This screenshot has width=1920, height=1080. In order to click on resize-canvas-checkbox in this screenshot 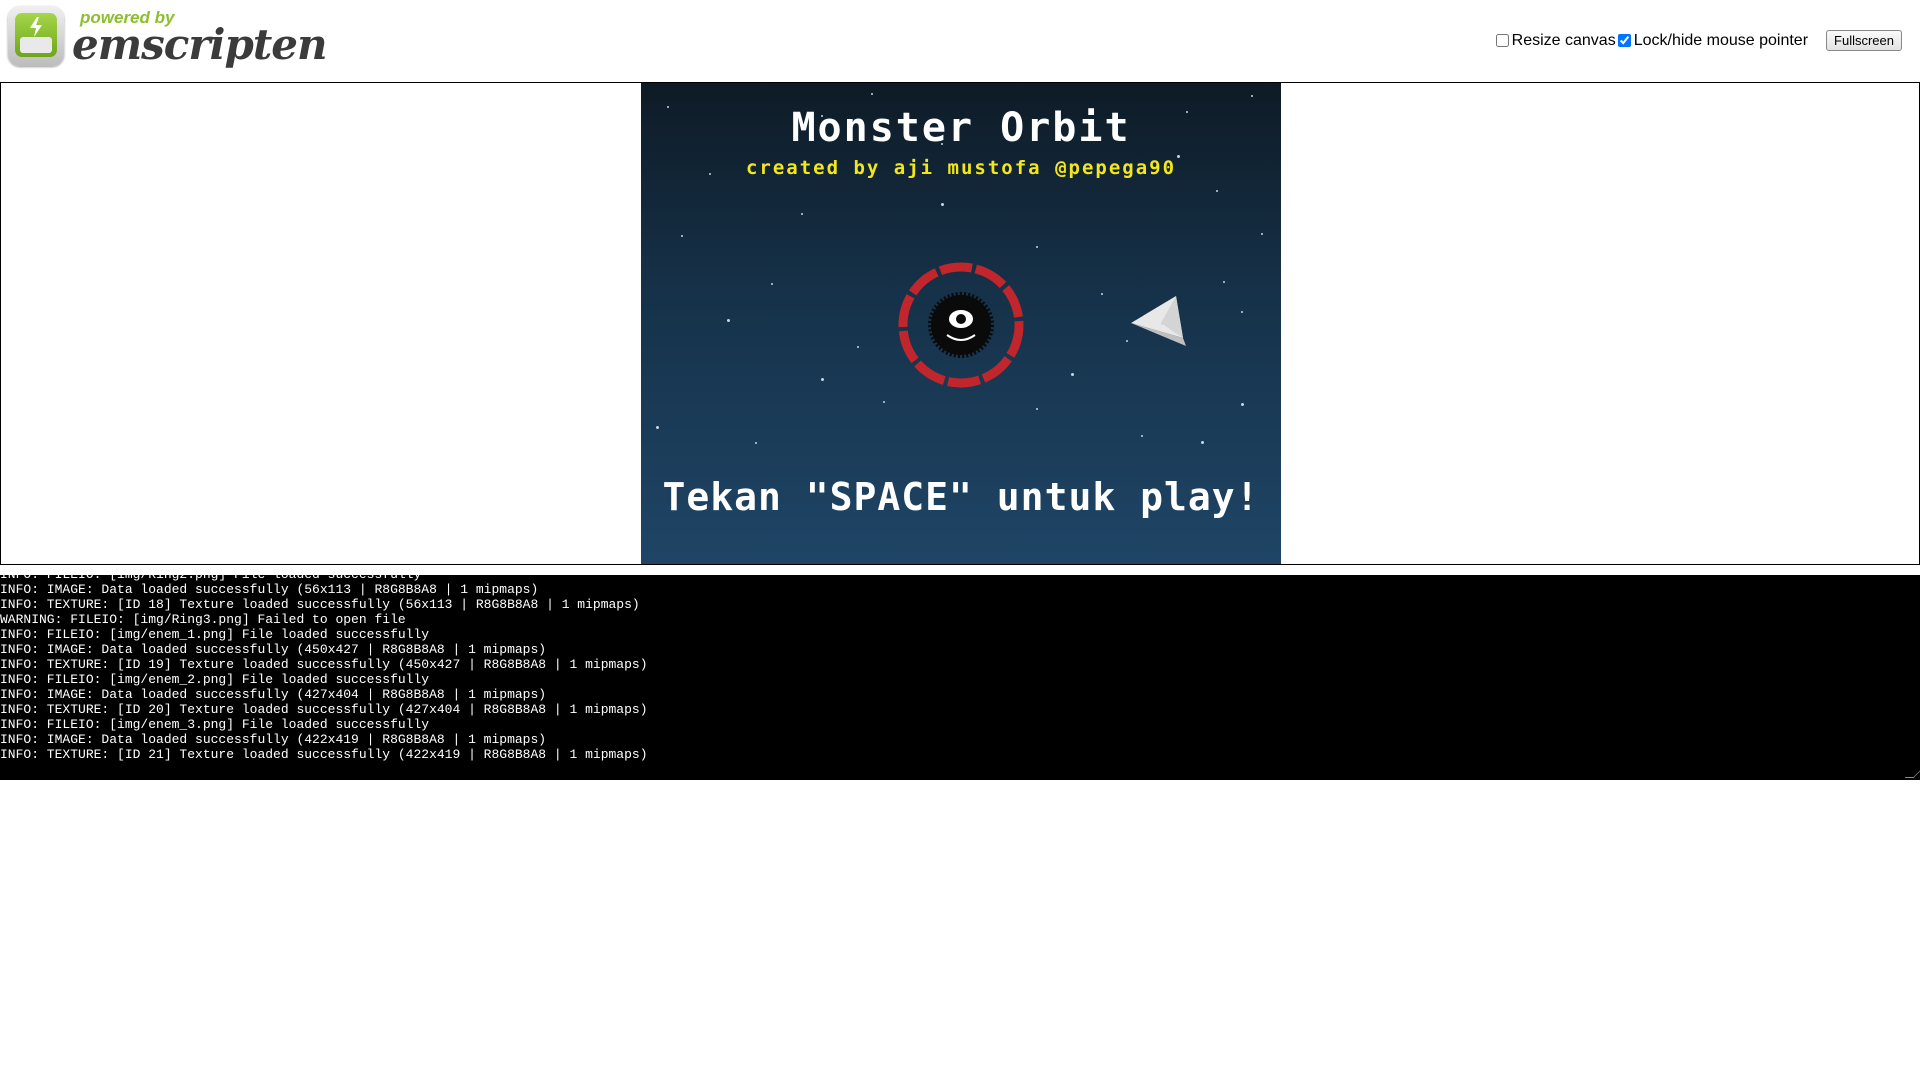, I will do `click(1502, 40)`.